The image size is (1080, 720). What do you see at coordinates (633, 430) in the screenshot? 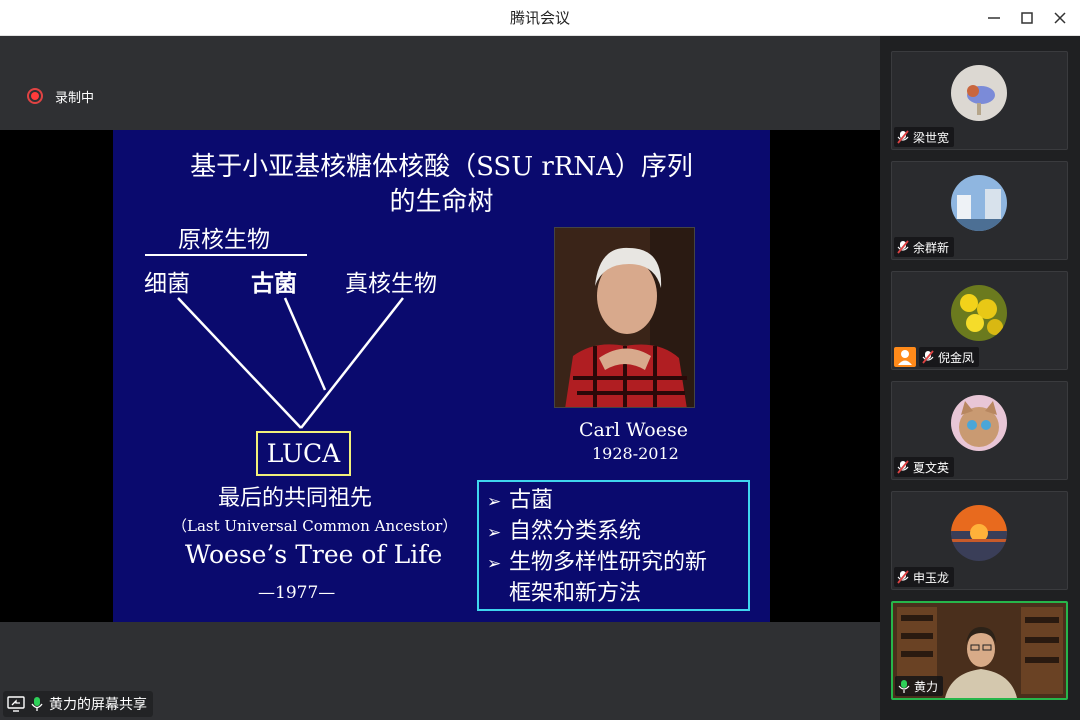
I see `photo-caption-name: Carl Woese` at bounding box center [633, 430].